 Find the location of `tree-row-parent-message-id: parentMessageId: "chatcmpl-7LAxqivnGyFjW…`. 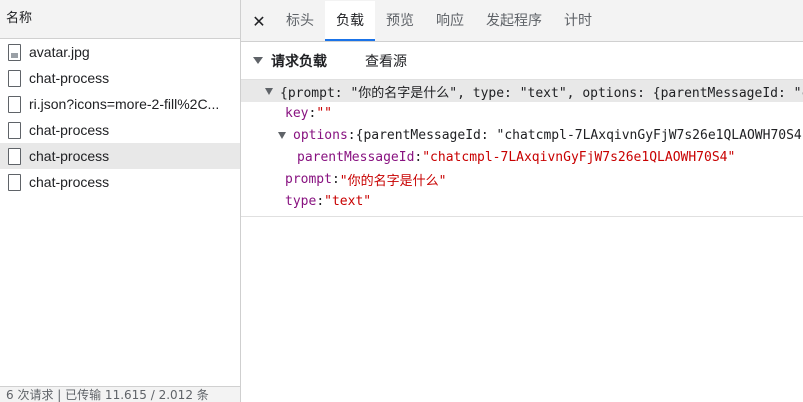

tree-row-parent-message-id: parentMessageId: "chatcmpl-7LAxqivnGyFjW… is located at coordinates (522, 157).